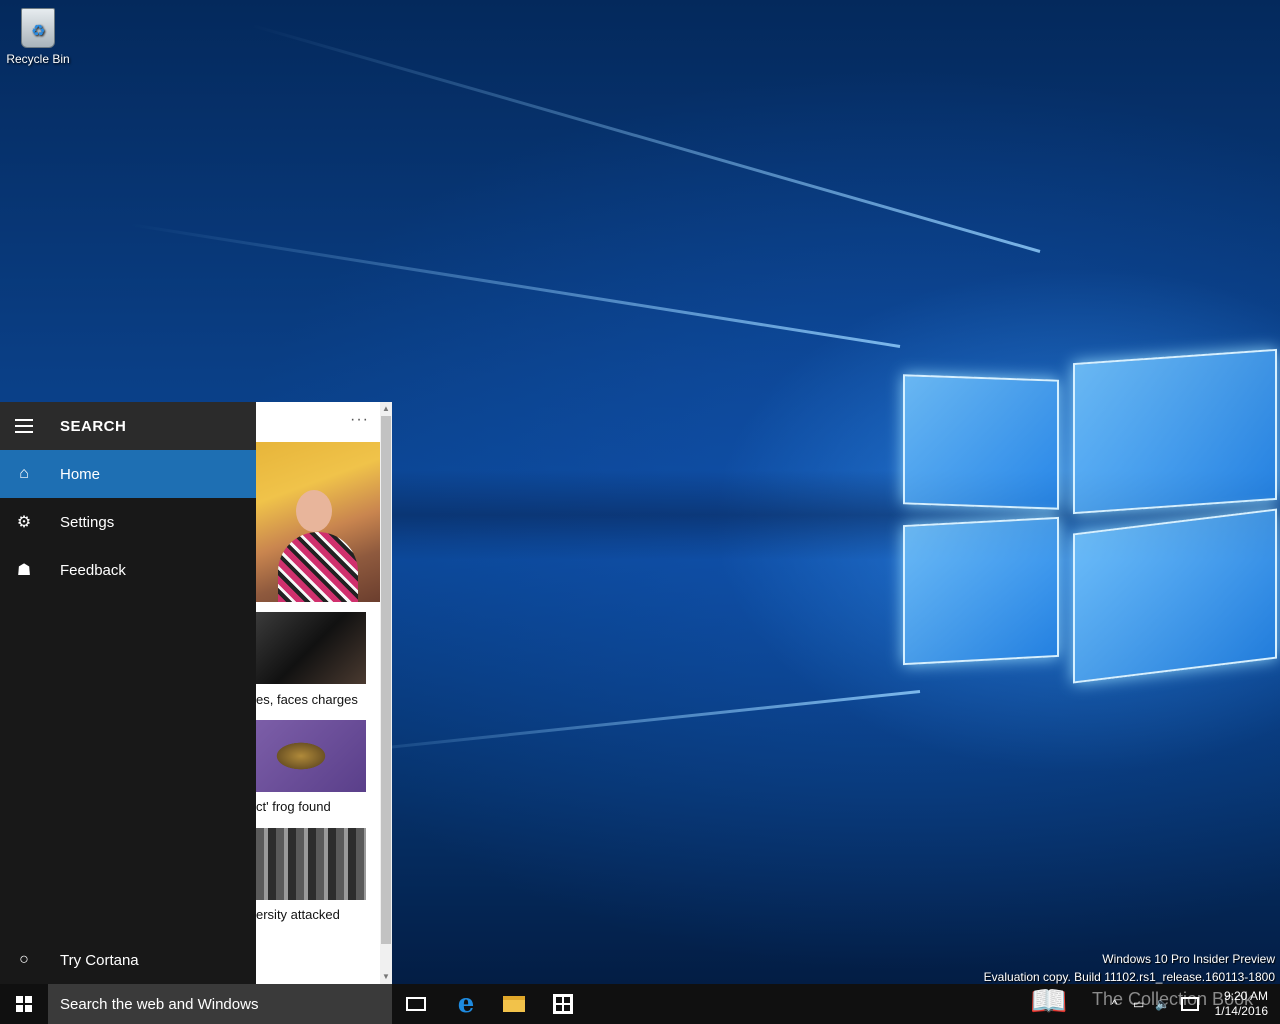  I want to click on cortana-circle-icon: ○, so click(24, 959).